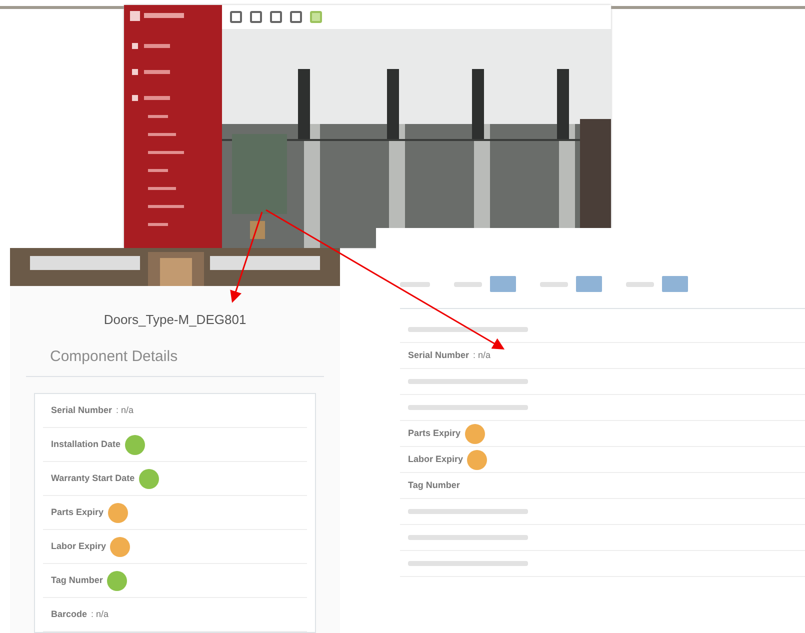  I want to click on field-label: Warranty Start Date, so click(93, 478).